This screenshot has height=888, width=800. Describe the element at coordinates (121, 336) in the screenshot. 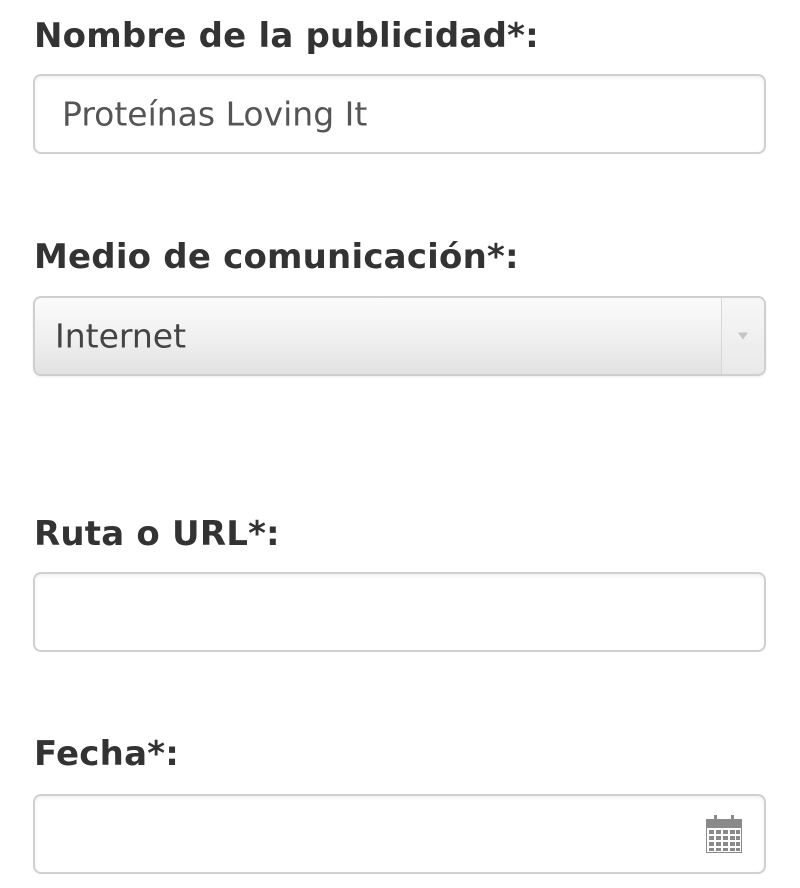

I see `media-selected-value: Internet` at that location.